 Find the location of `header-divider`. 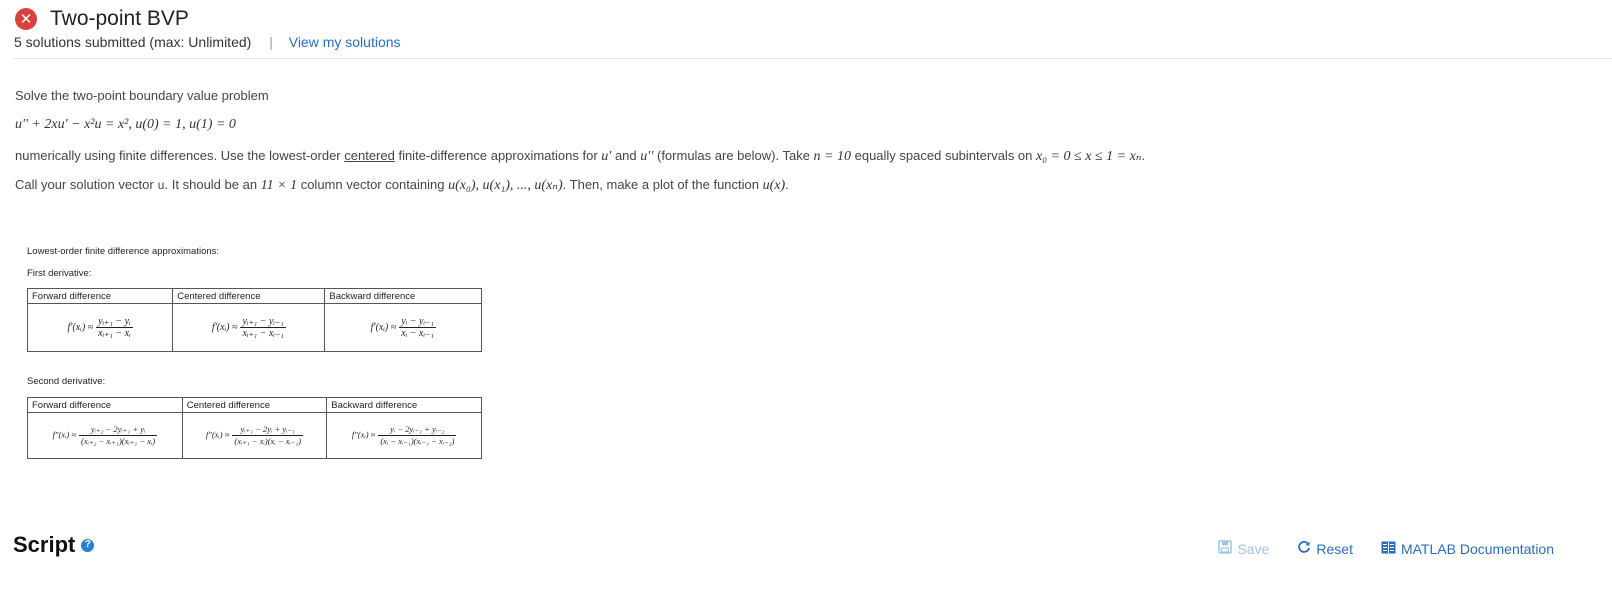

header-divider is located at coordinates (813, 58).